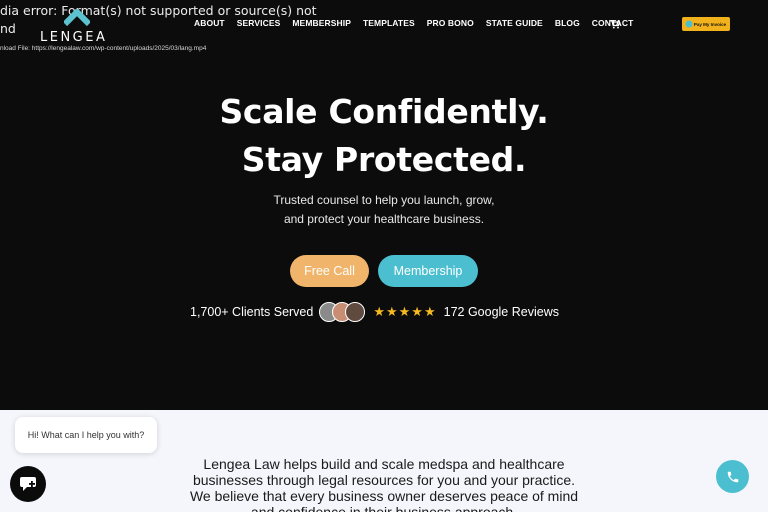 The image size is (768, 512). I want to click on logo: LENGEA, so click(77, 27).